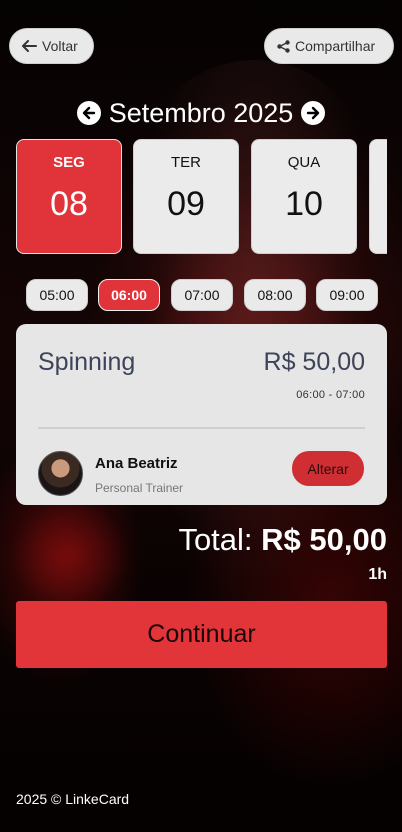  I want to click on trainer-avatar, so click(60, 473).